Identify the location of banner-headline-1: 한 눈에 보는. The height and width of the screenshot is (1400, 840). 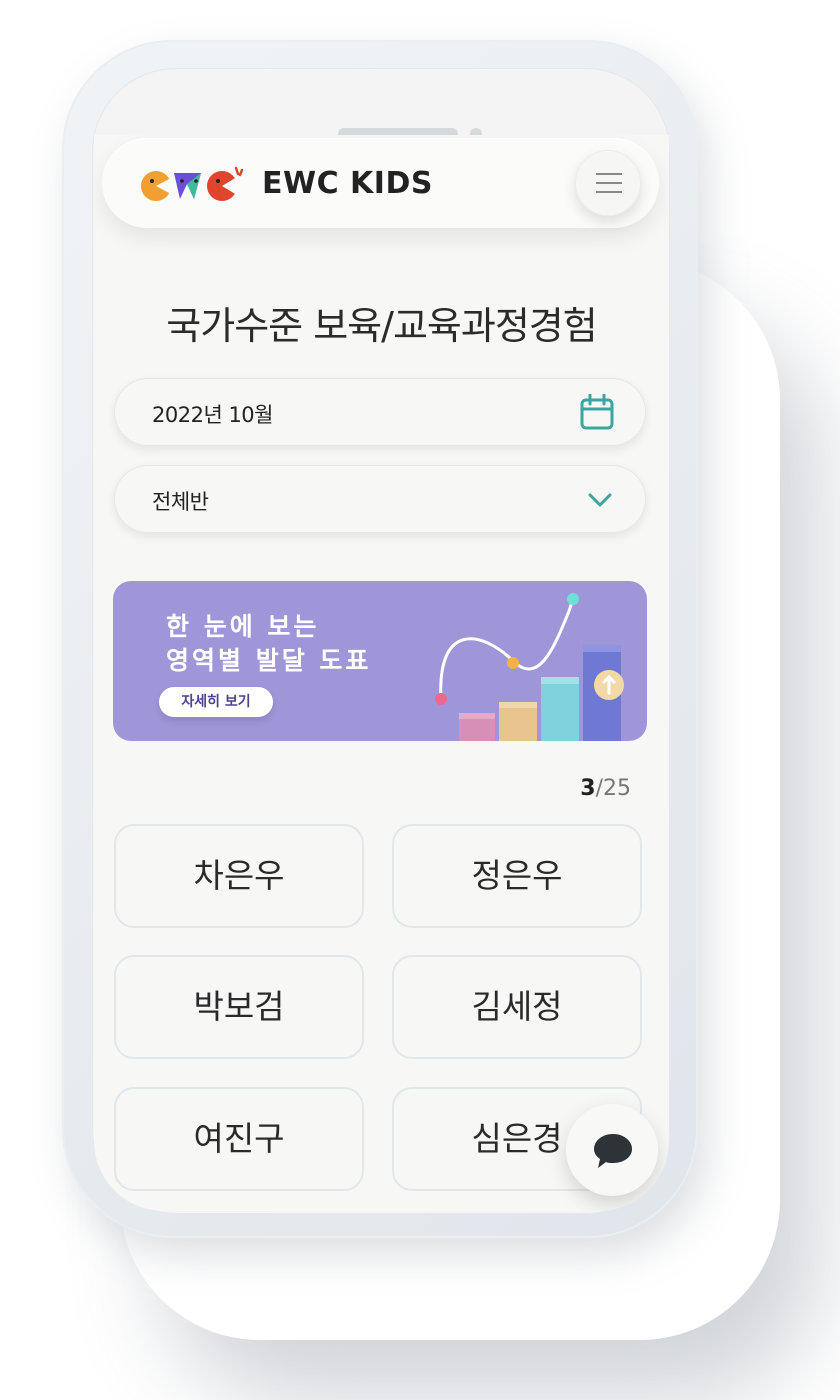
(243, 626).